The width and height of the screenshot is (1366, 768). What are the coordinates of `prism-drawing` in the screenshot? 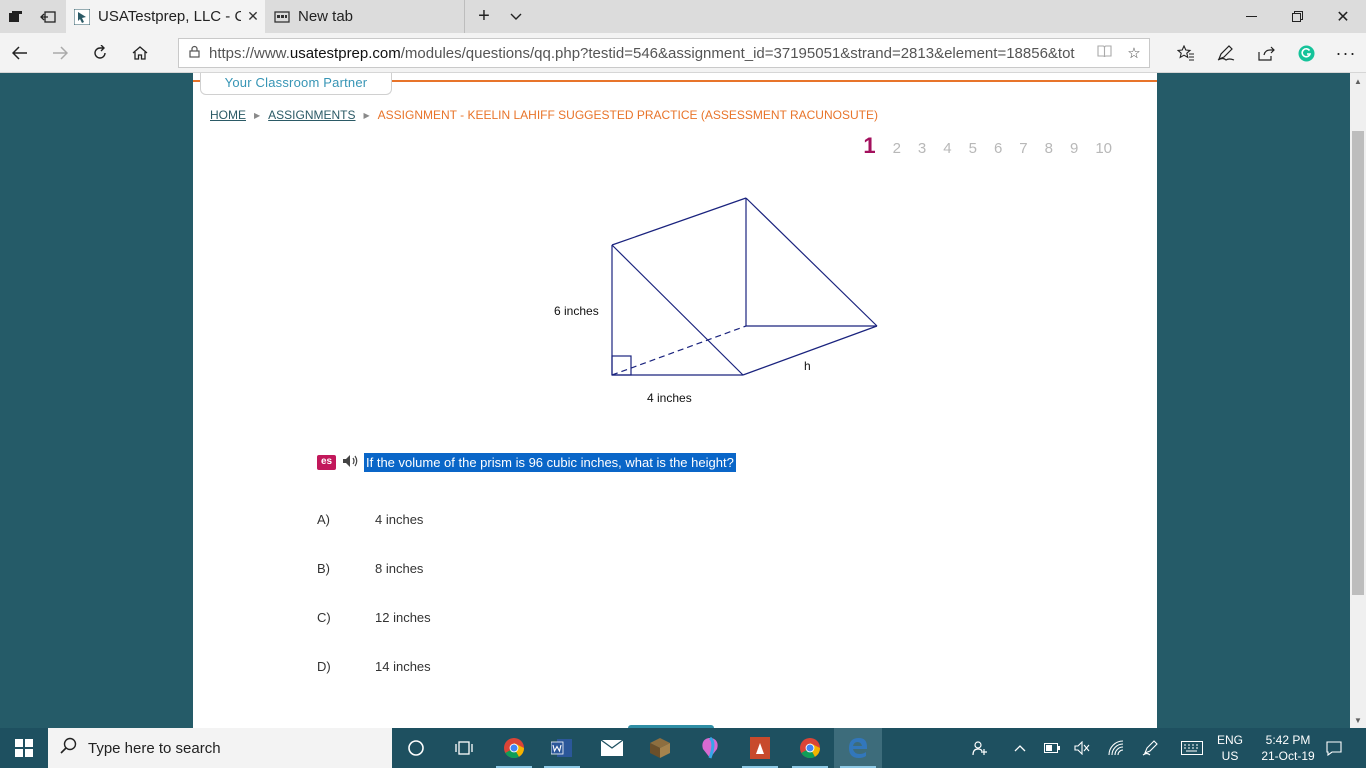 It's located at (744, 286).